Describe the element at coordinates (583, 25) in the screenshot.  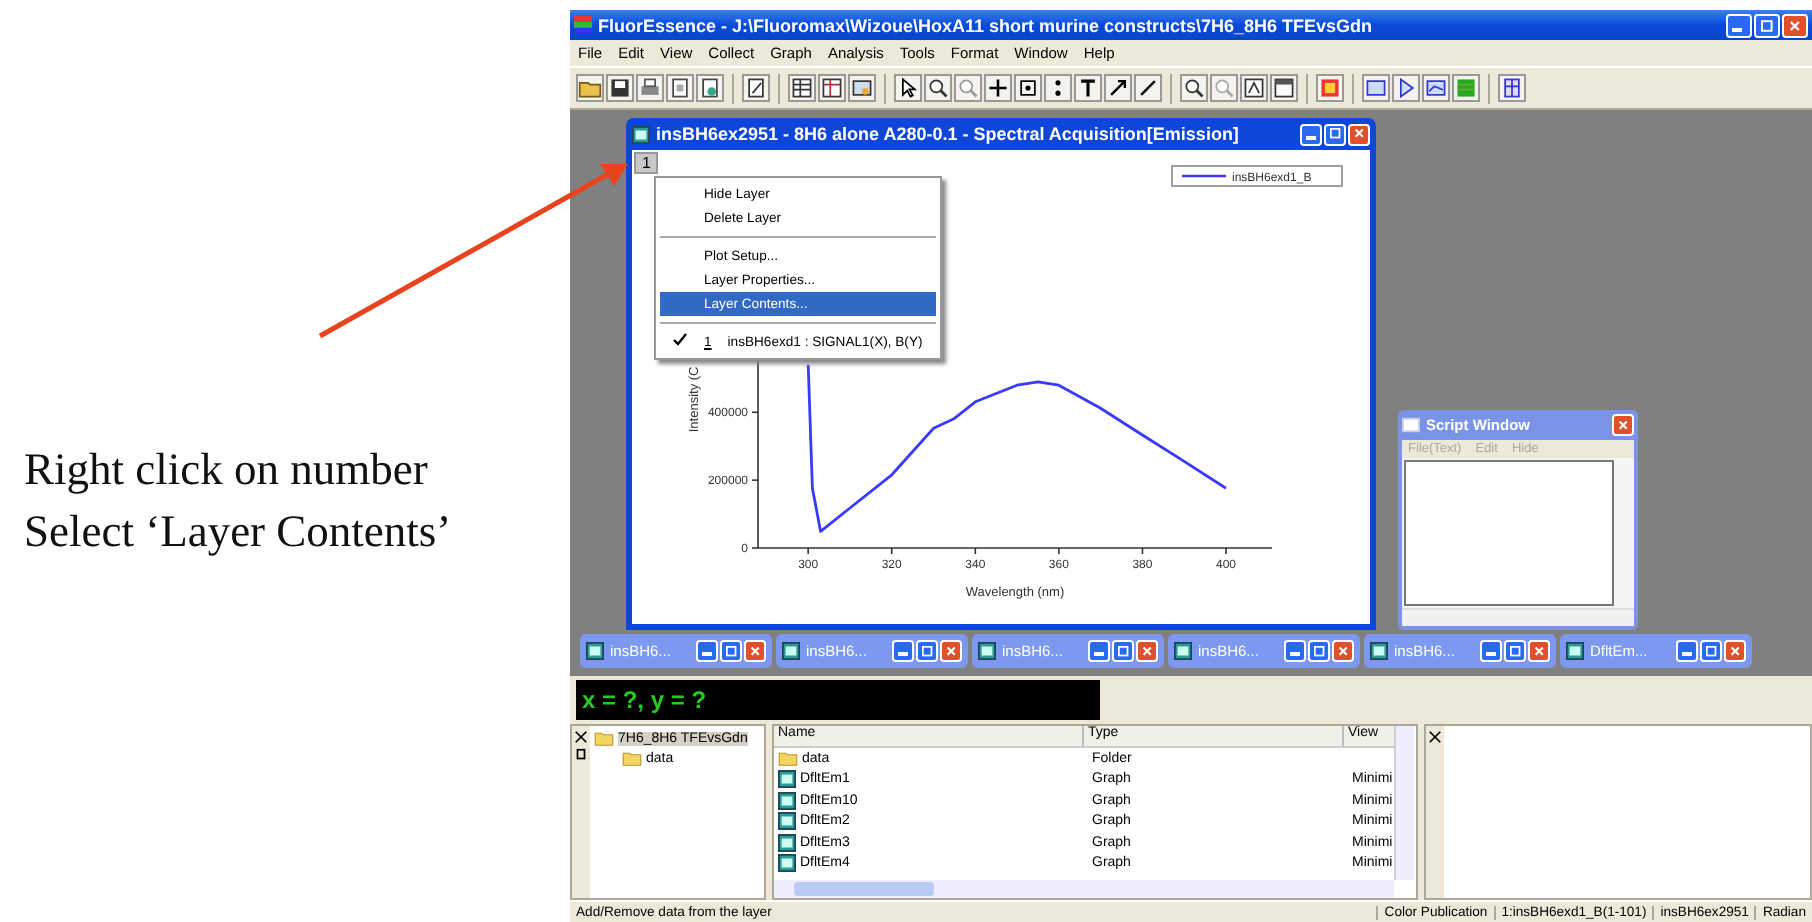
I see `app-icon` at that location.